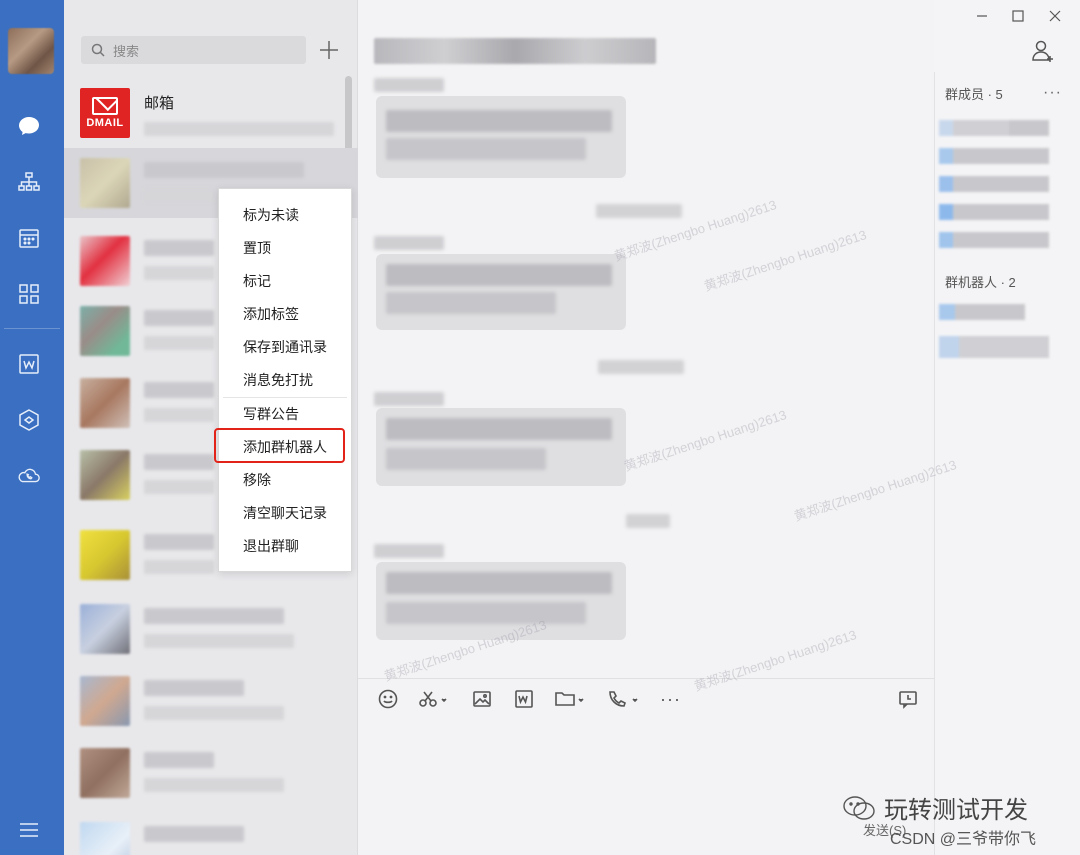  I want to click on menu-item-group-notice: 写群公告, so click(285, 414).